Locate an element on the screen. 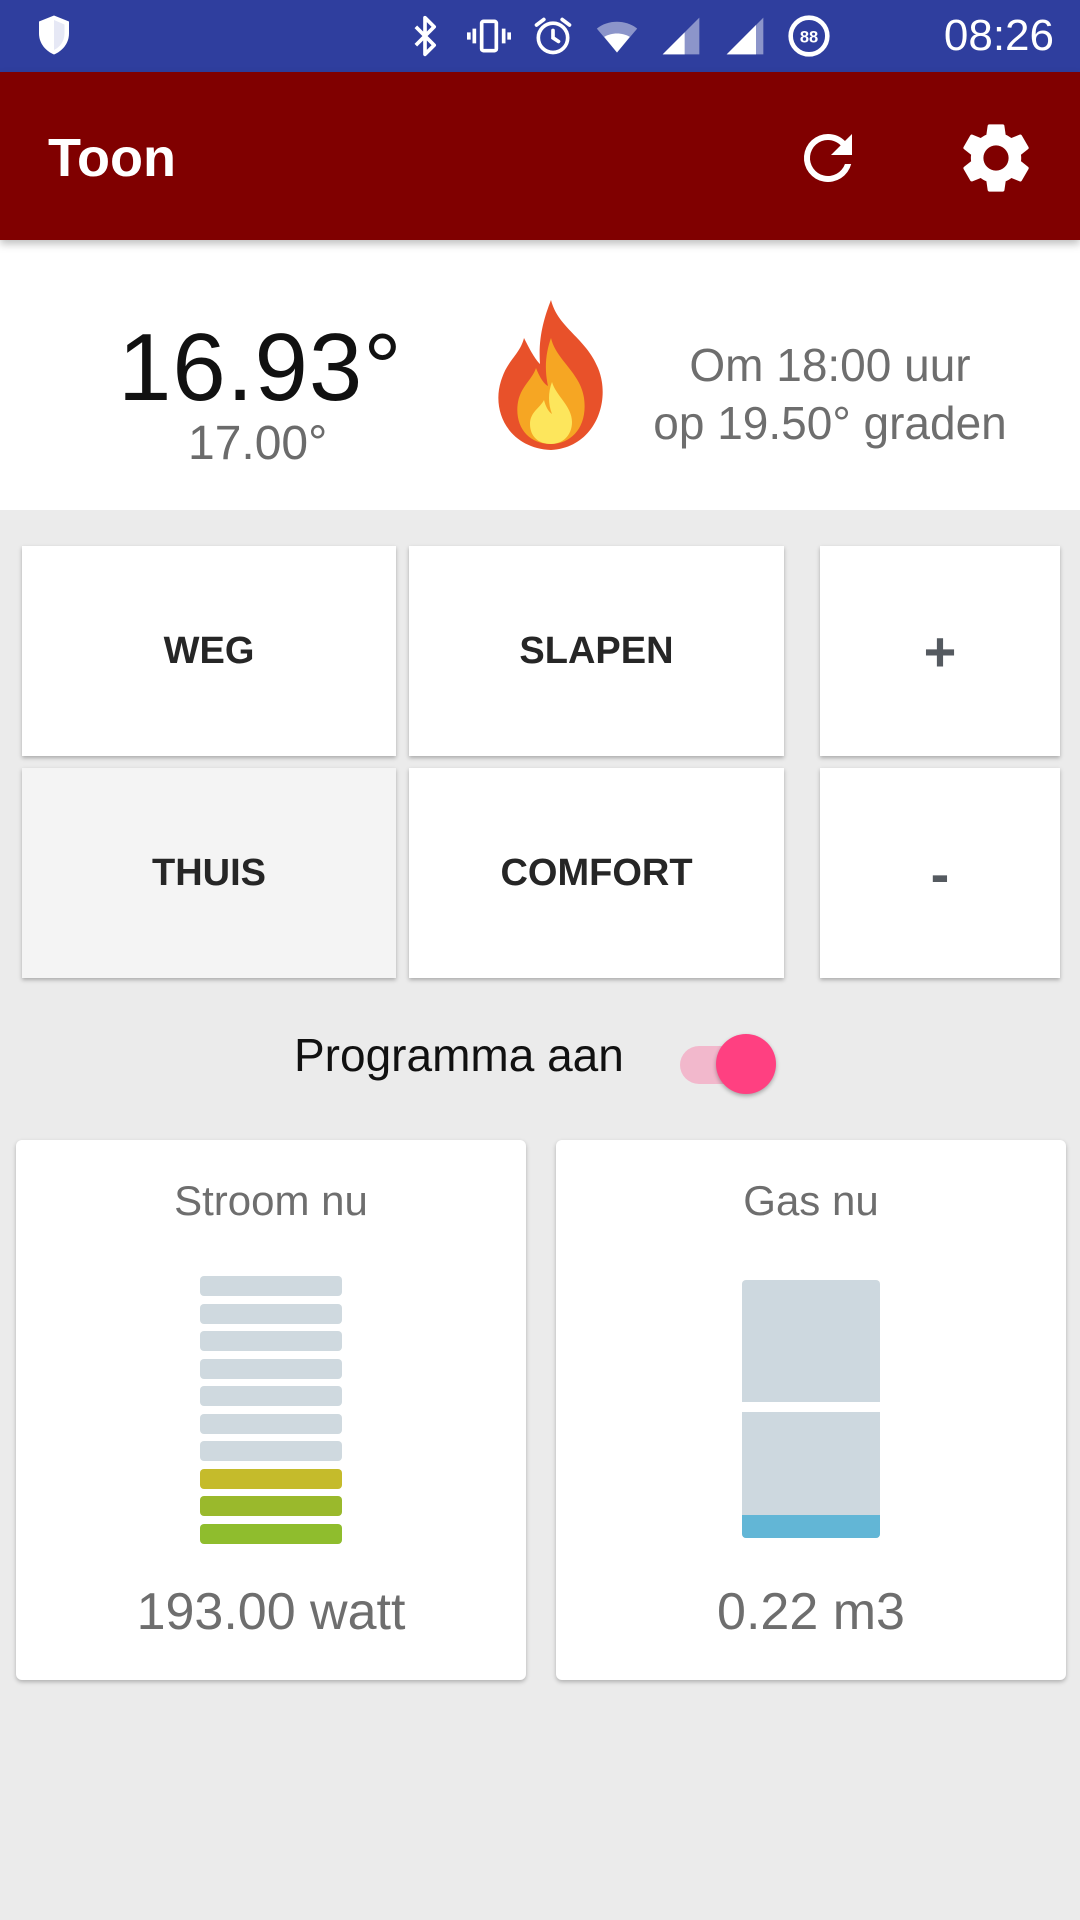 The height and width of the screenshot is (1920, 1080). gas-level-meter is located at coordinates (811, 1409).